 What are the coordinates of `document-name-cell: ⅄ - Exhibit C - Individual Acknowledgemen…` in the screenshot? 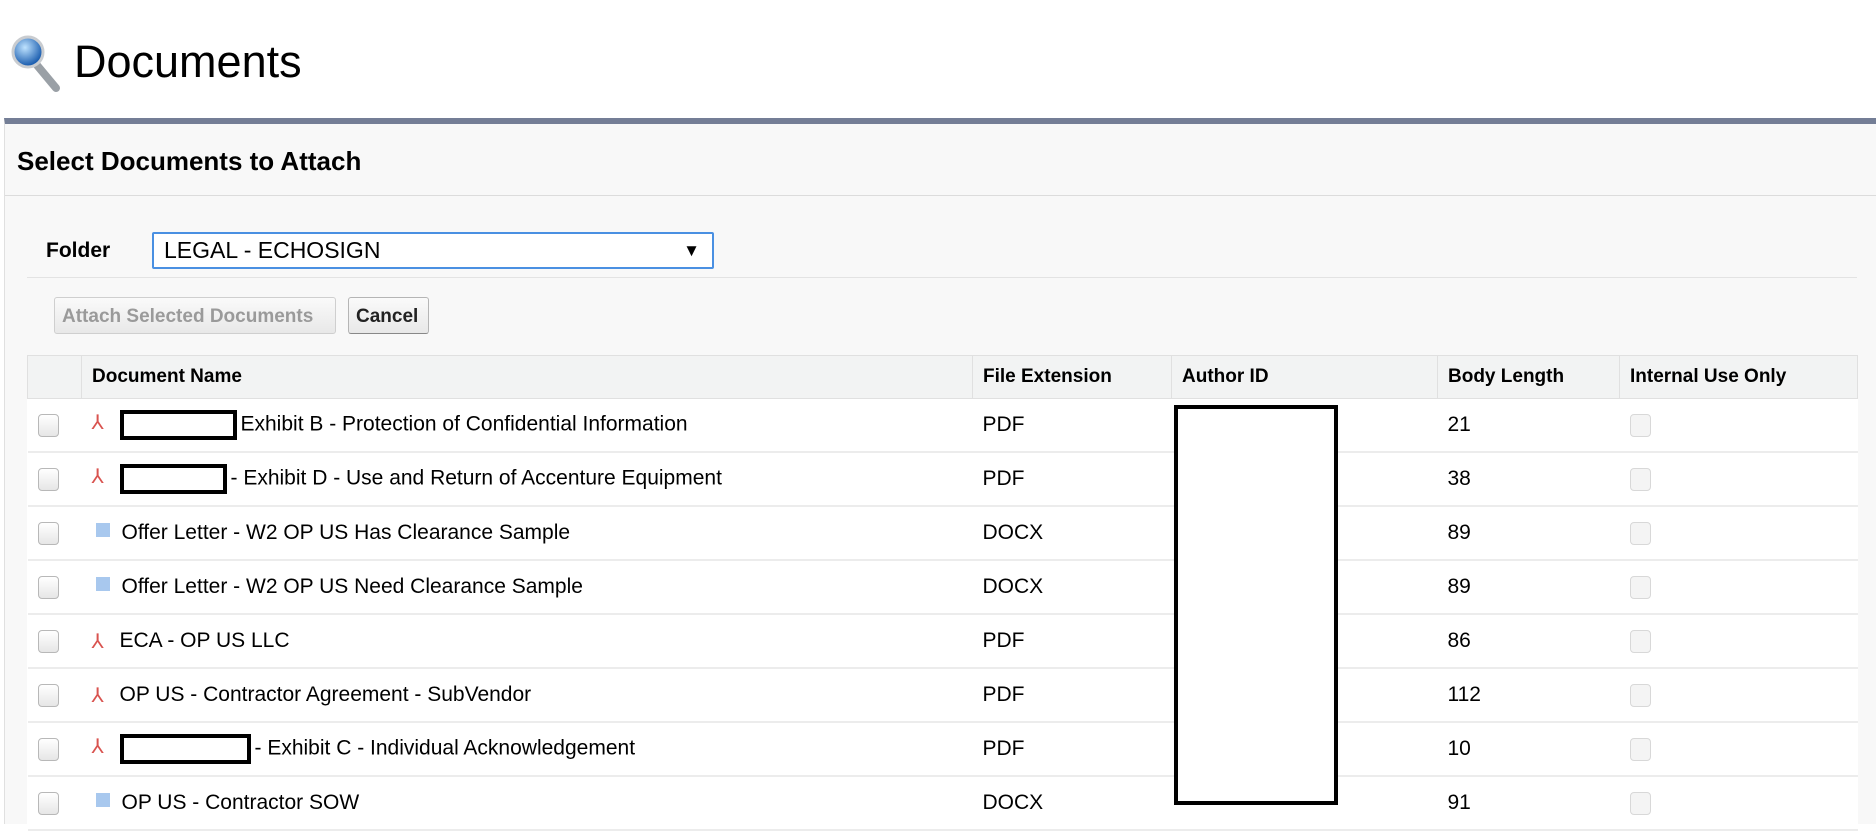 It's located at (527, 749).